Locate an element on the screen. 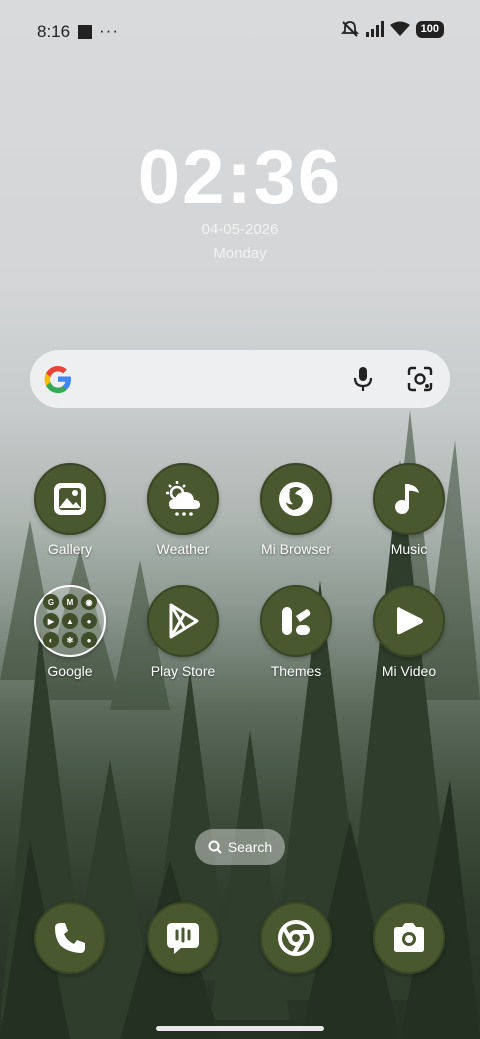 The height and width of the screenshot is (1039, 480). phone-icon is located at coordinates (70, 938).